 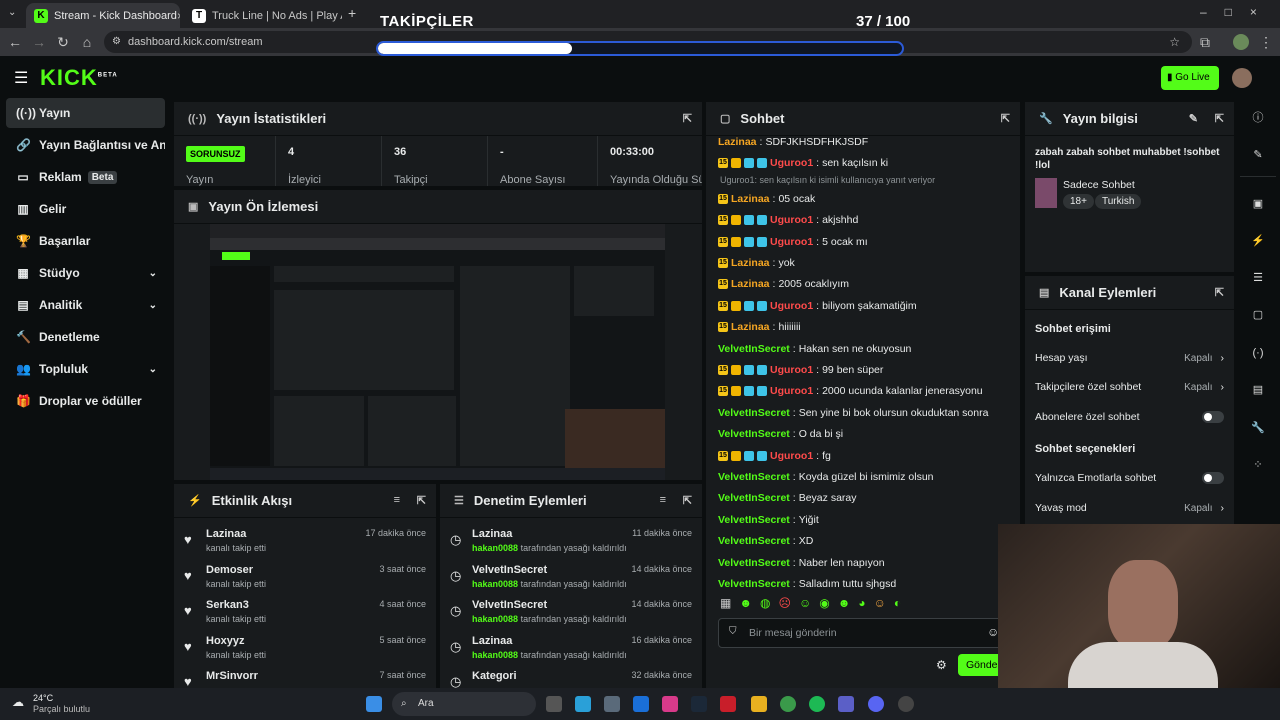 I want to click on chat-message: VelvetInSecret: Hakan sen ne okuyosun, so click(x=814, y=349).